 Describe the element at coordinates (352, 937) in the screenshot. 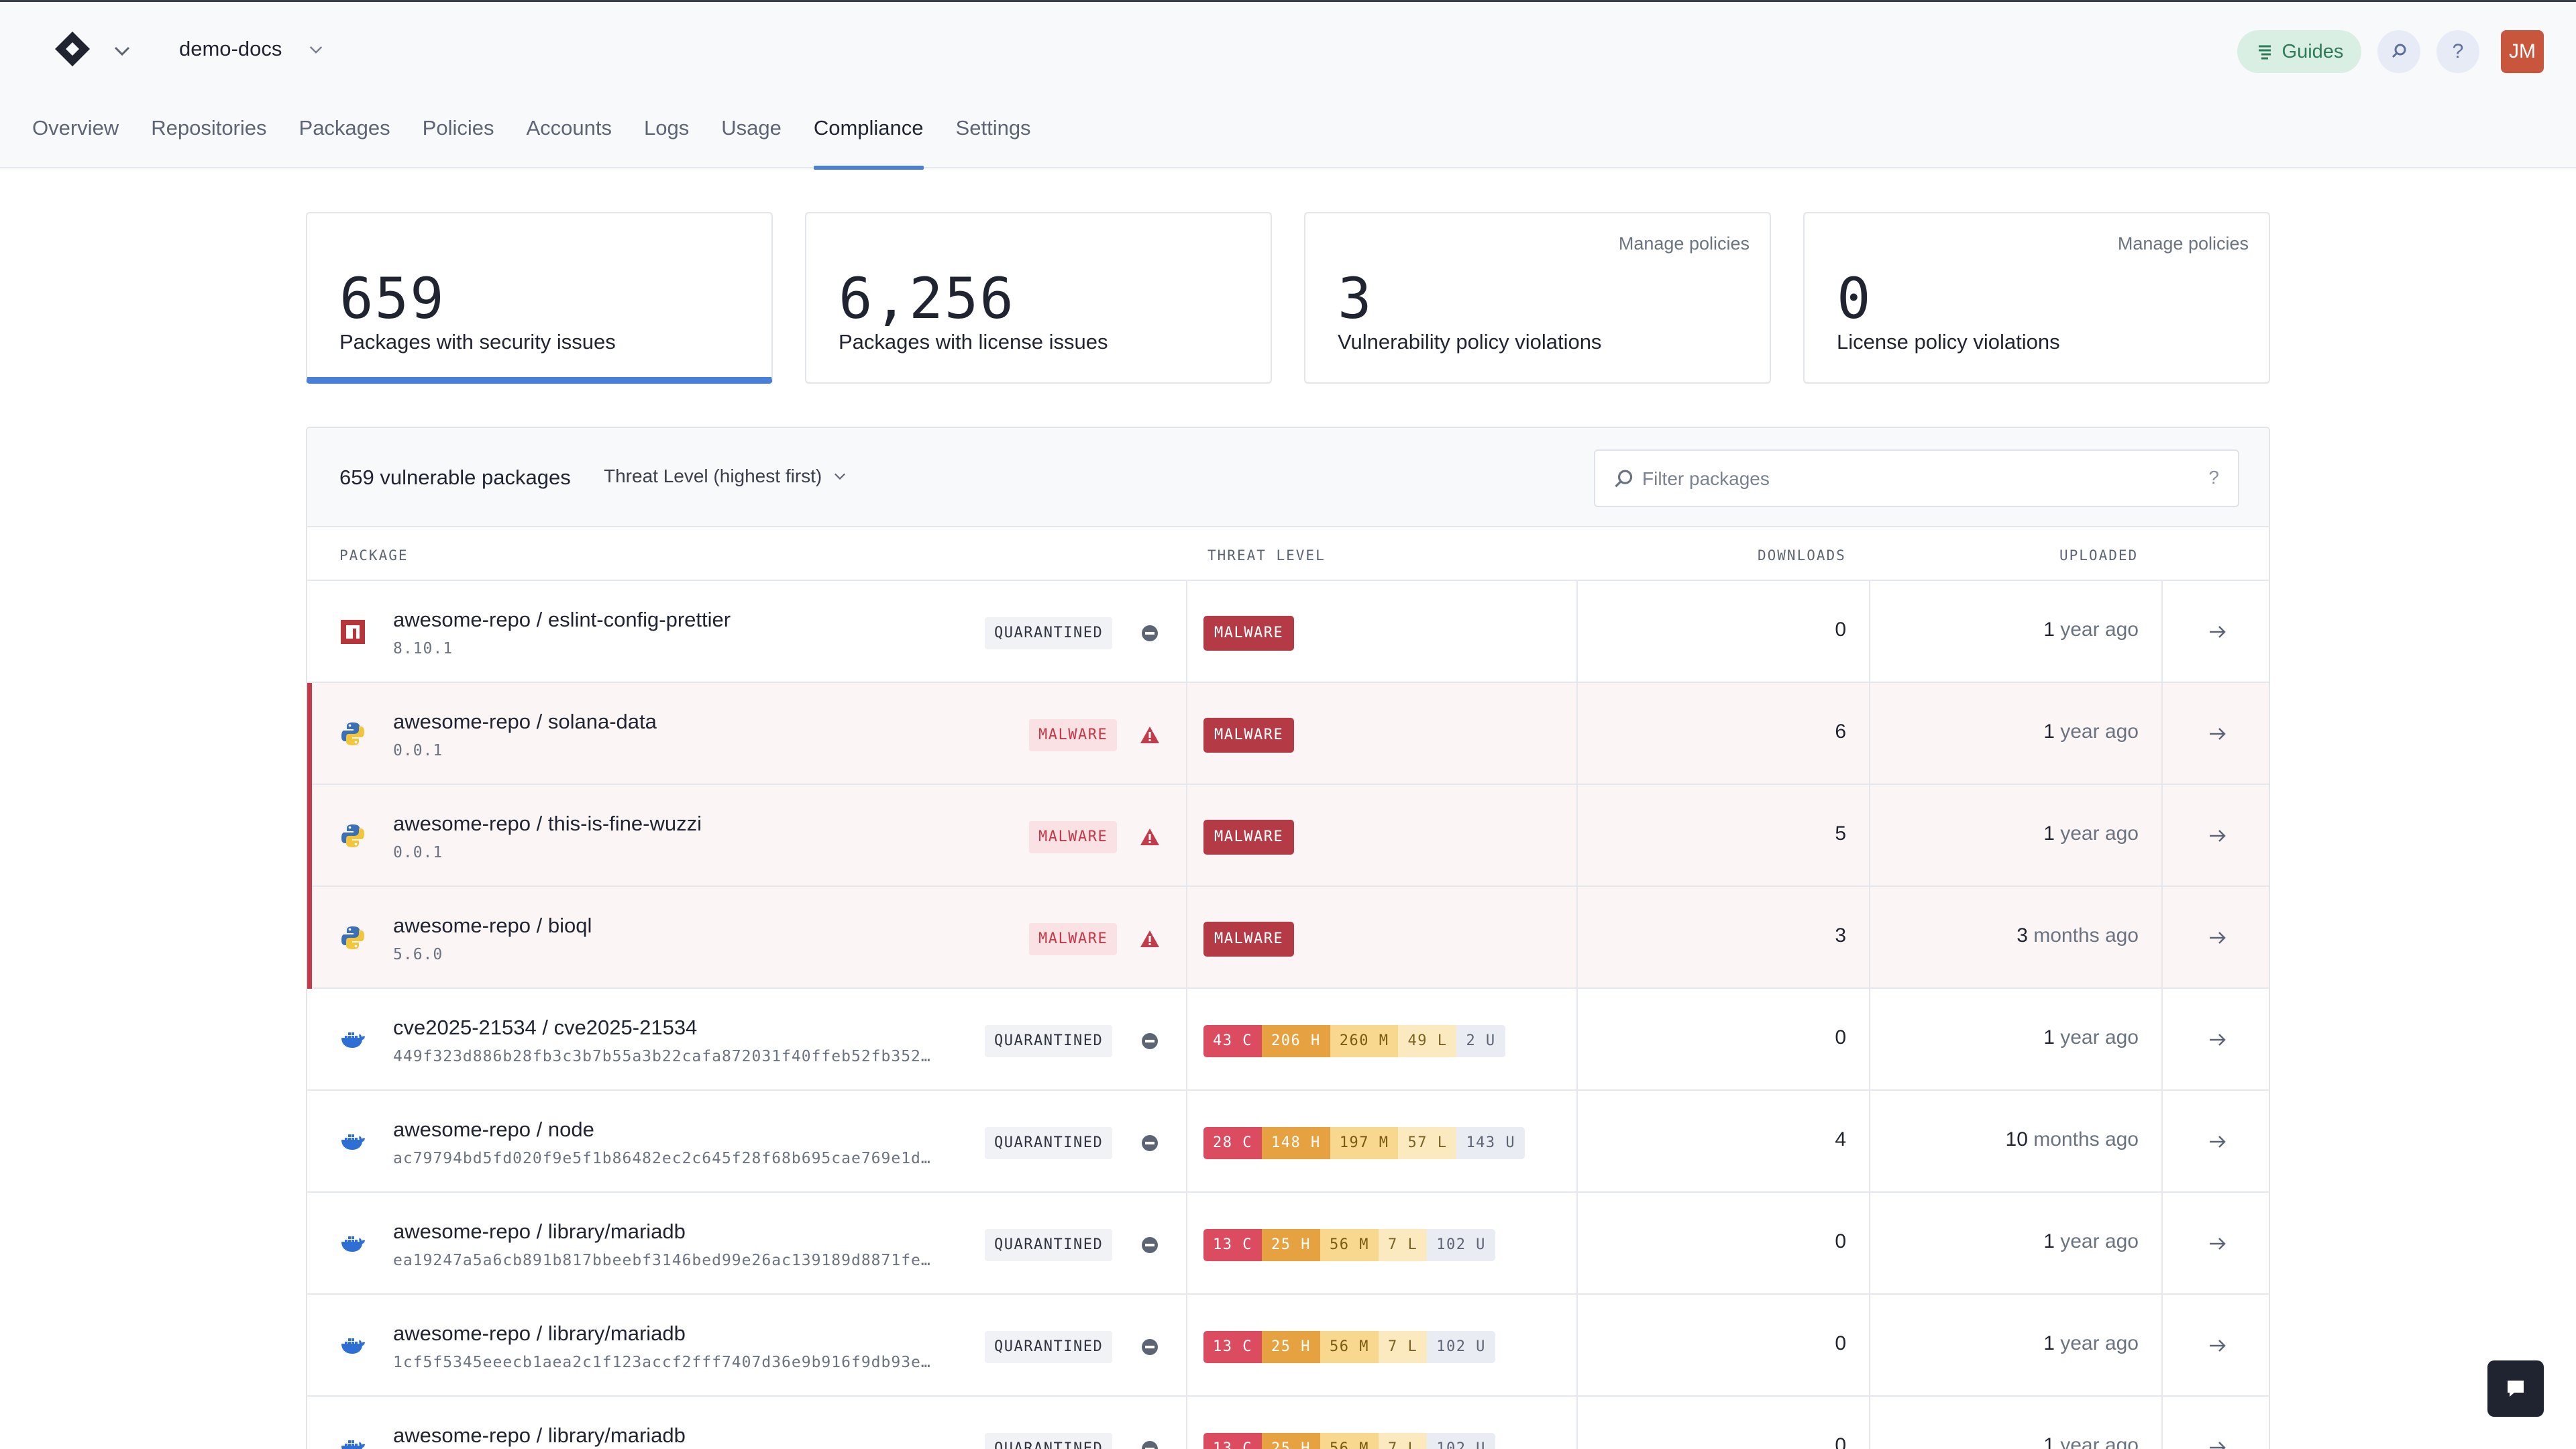

I see `python-icon` at that location.